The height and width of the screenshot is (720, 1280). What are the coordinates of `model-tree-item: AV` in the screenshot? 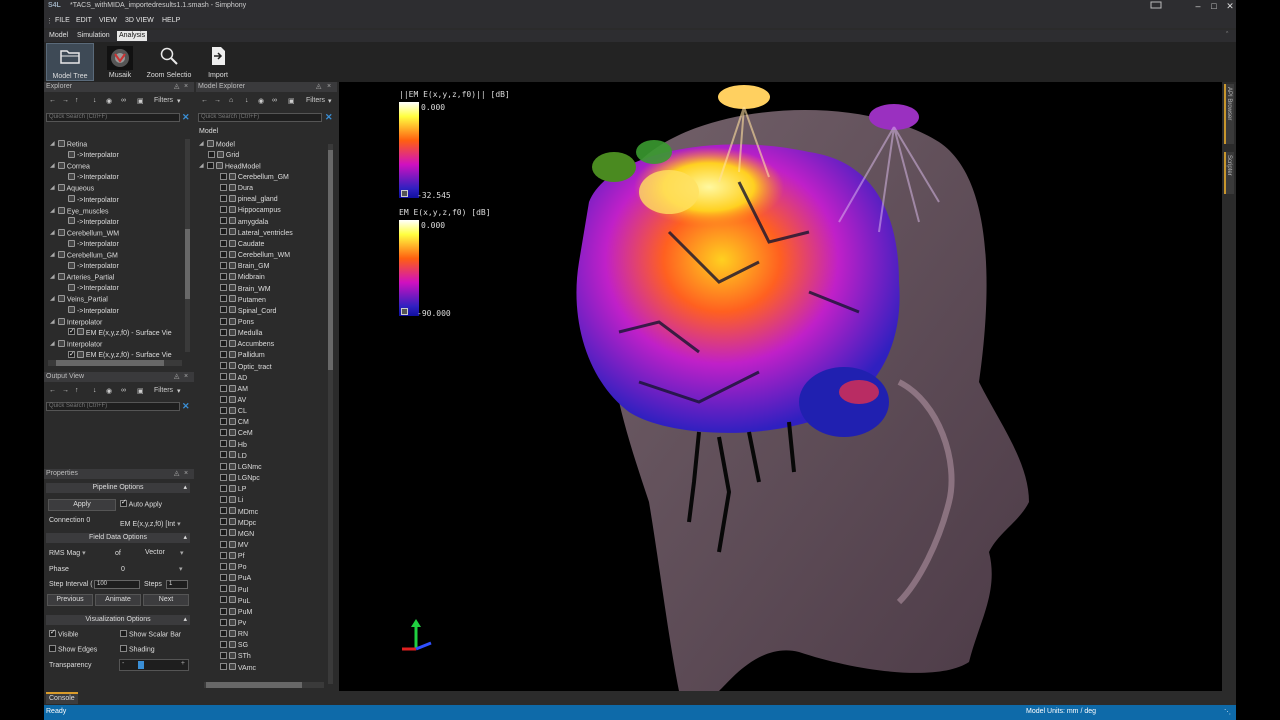 It's located at (233, 400).